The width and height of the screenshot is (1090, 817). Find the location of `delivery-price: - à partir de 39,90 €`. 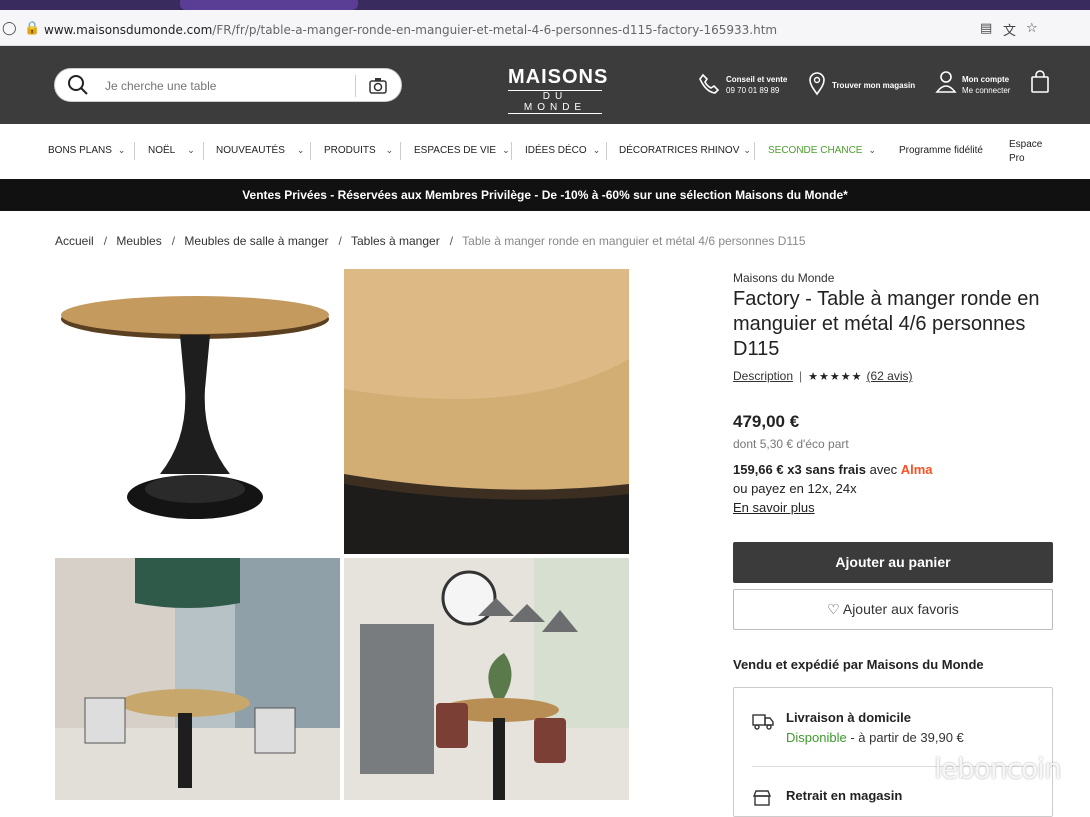

delivery-price: - à partir de 39,90 € is located at coordinates (905, 737).